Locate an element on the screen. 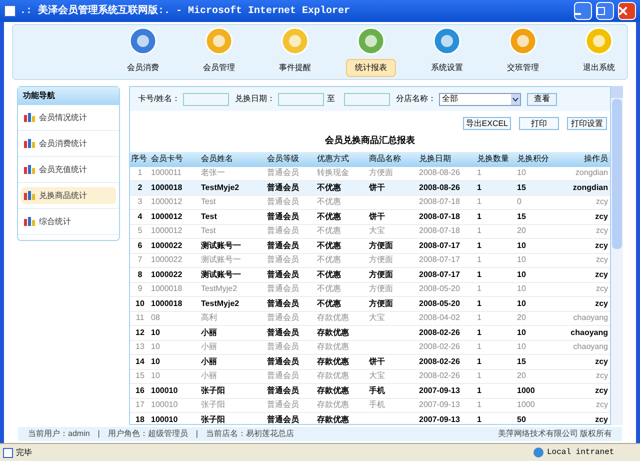  table-row: 16 100010 张子阳 普通会员 存款优惠 手机 2007-09-13 1 1000 zcy is located at coordinates (370, 391).